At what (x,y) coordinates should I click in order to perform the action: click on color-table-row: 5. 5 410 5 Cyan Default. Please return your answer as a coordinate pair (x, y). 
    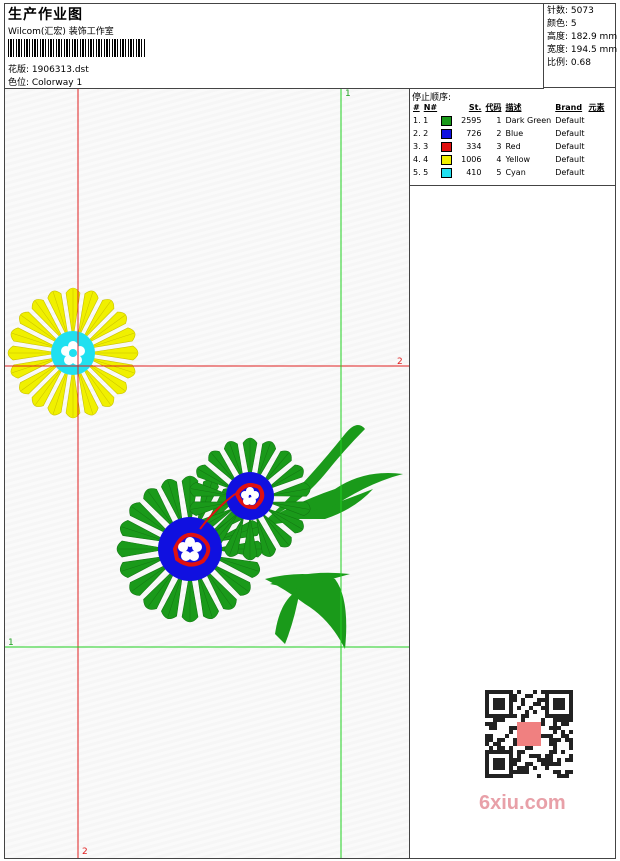
    Looking at the image, I should click on (508, 172).